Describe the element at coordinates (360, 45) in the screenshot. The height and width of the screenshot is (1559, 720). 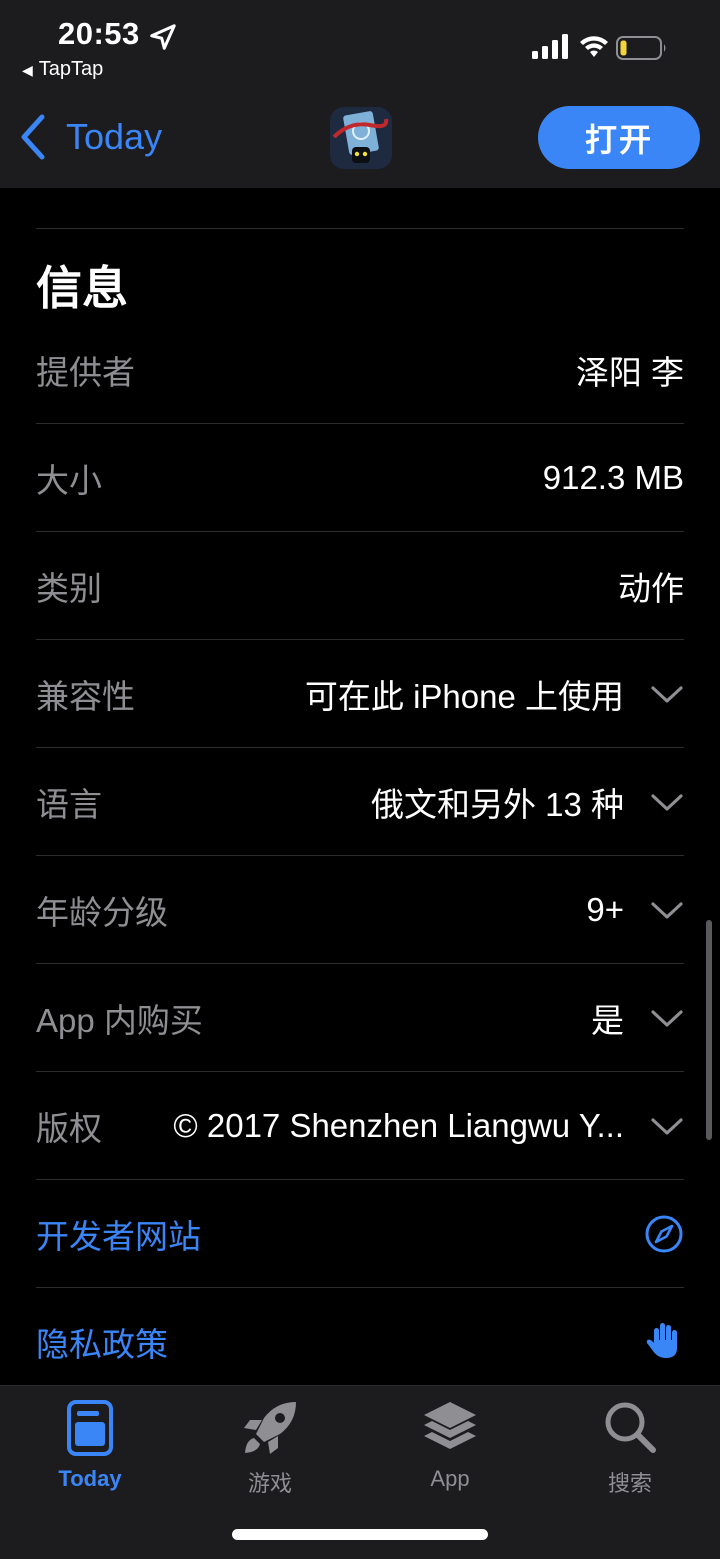
I see `status-bar: 20:53 ◀ TapTap` at that location.